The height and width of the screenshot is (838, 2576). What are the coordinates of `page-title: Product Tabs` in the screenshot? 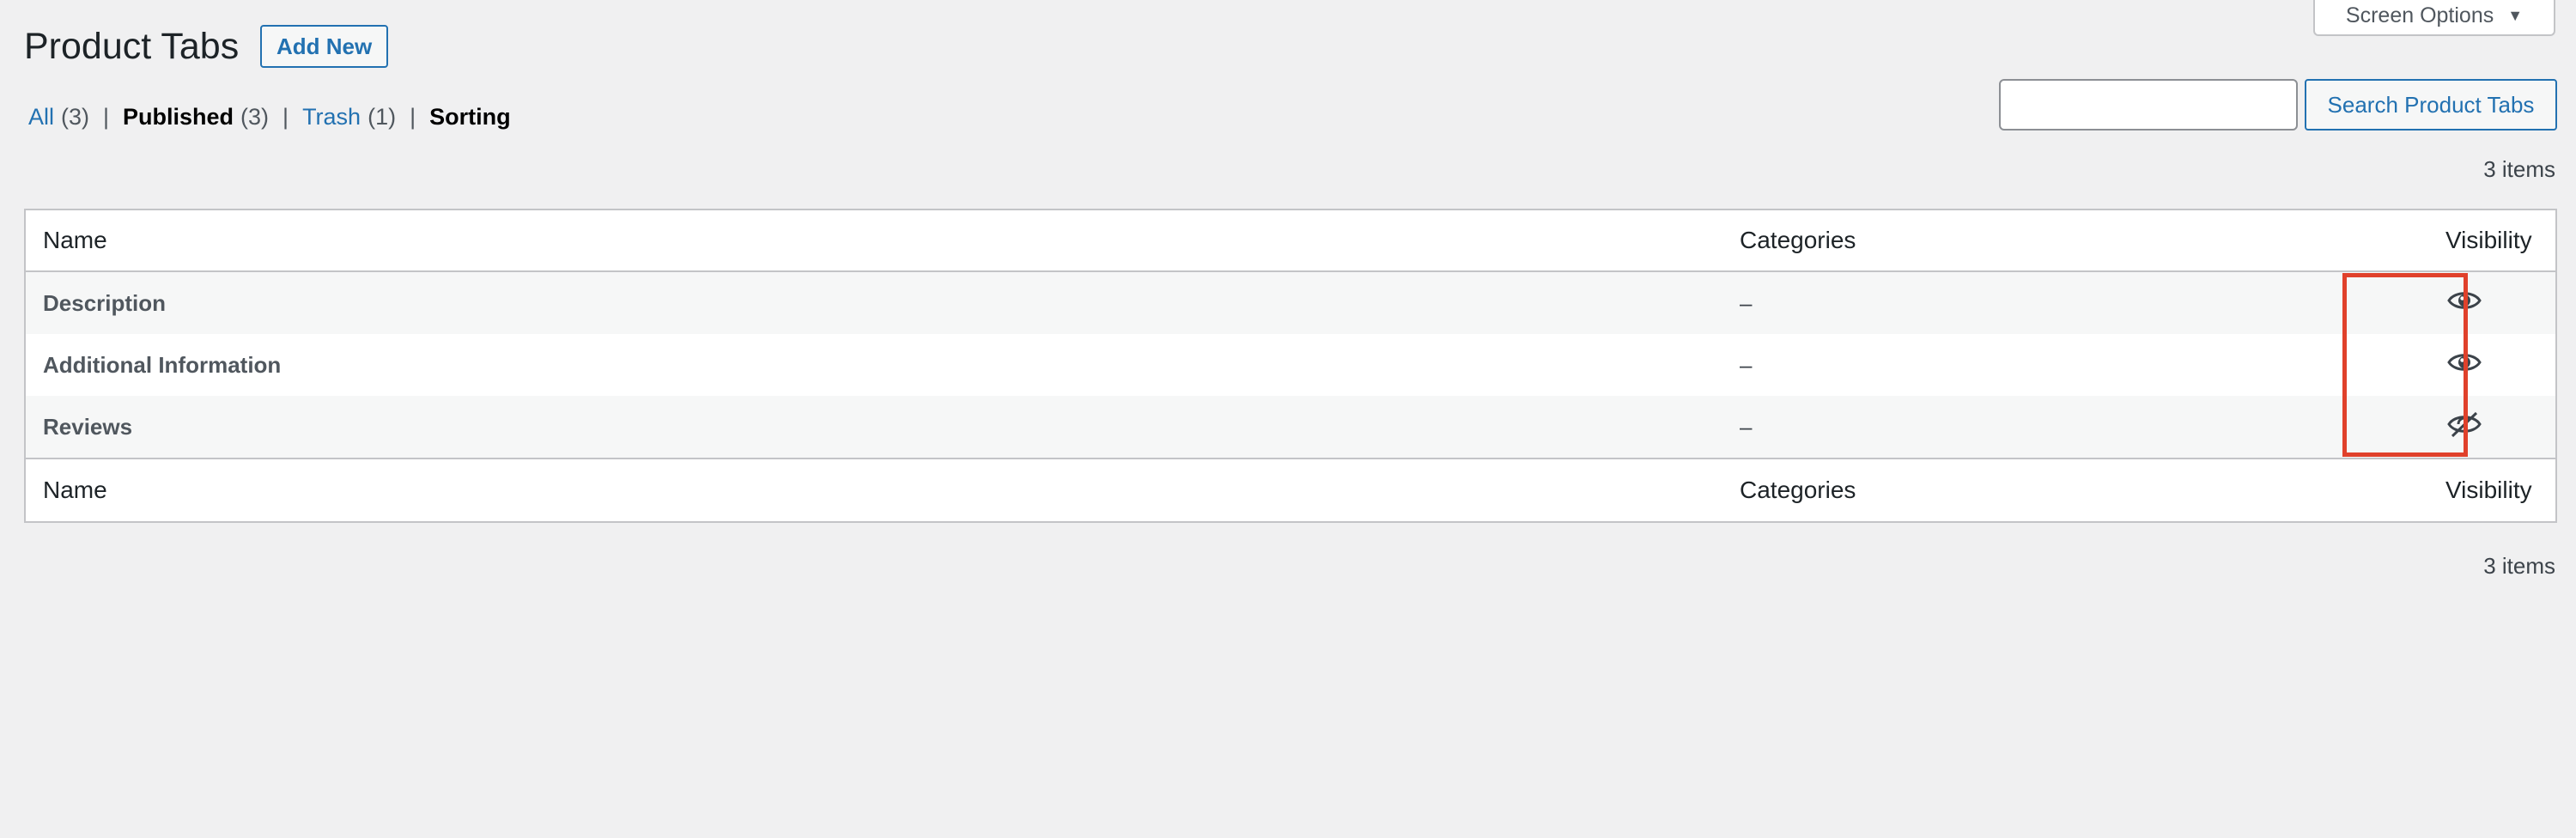 It's located at (132, 46).